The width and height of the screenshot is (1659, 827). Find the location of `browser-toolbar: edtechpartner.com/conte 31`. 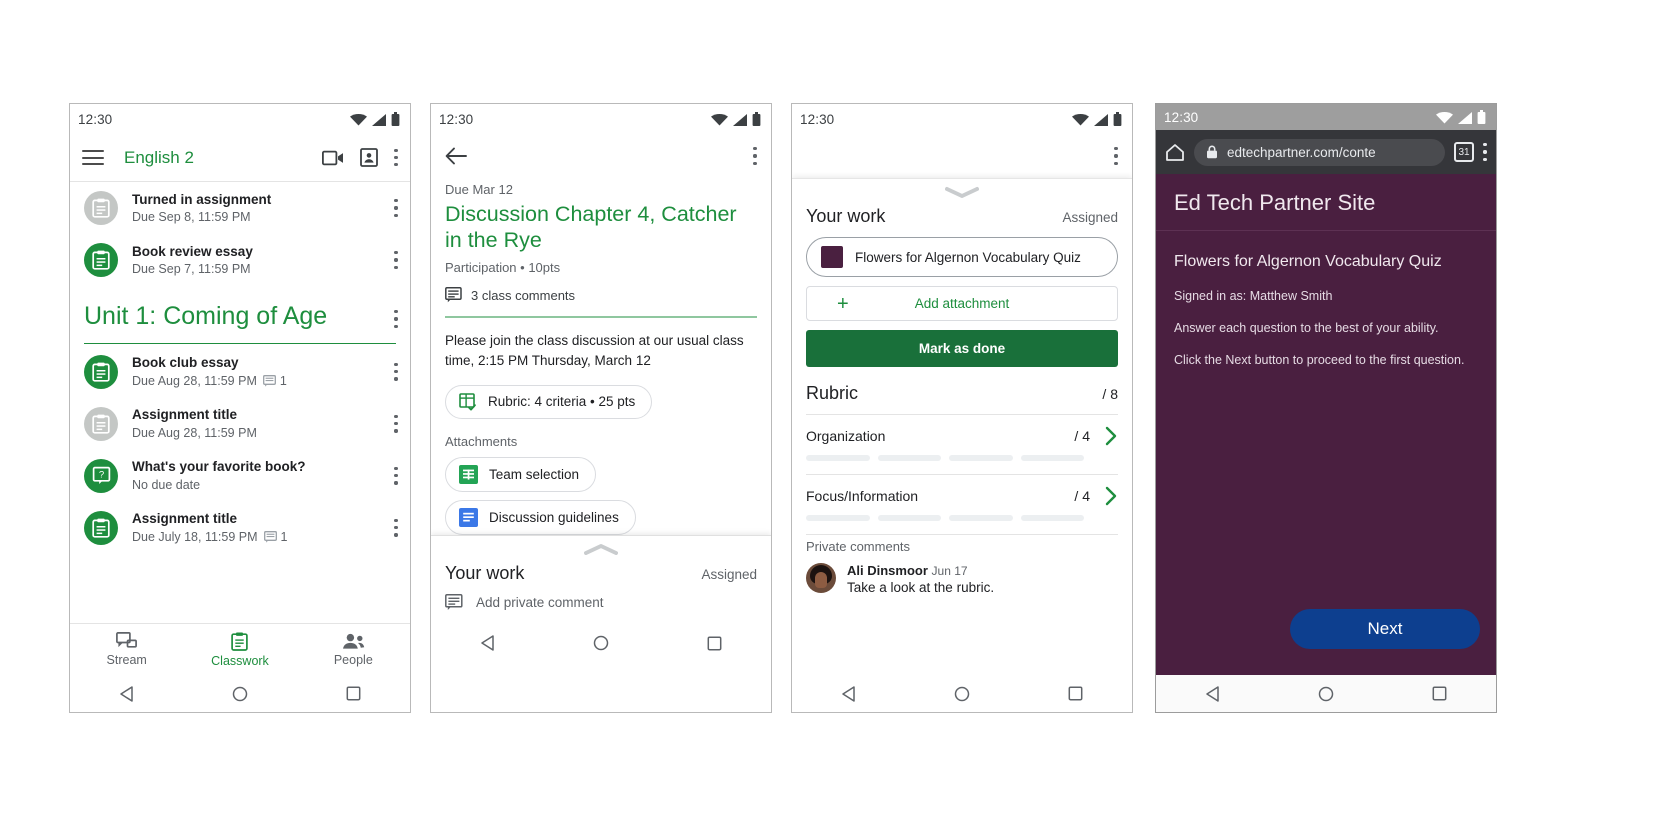

browser-toolbar: edtechpartner.com/conte 31 is located at coordinates (1326, 152).